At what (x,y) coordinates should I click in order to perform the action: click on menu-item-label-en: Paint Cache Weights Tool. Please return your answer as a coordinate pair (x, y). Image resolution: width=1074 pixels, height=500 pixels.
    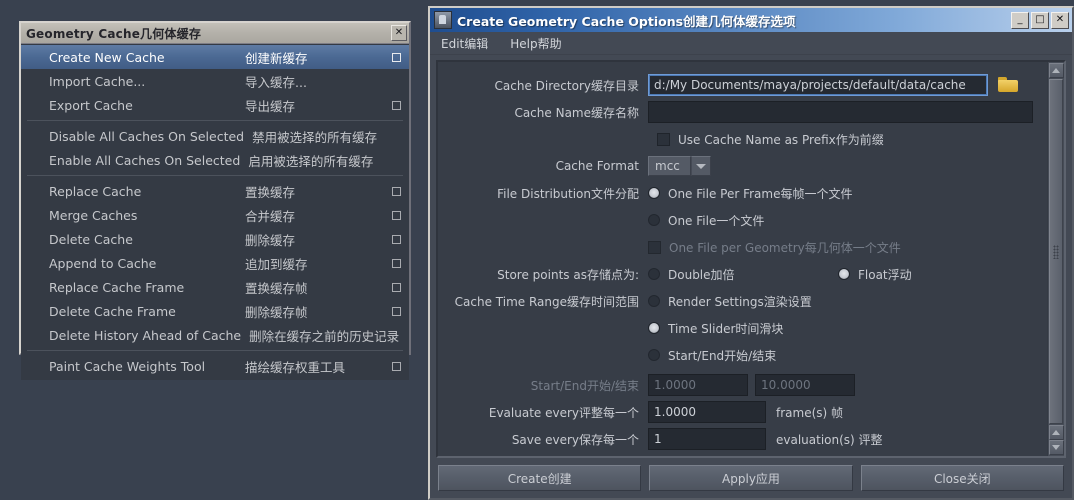
    Looking at the image, I should click on (127, 366).